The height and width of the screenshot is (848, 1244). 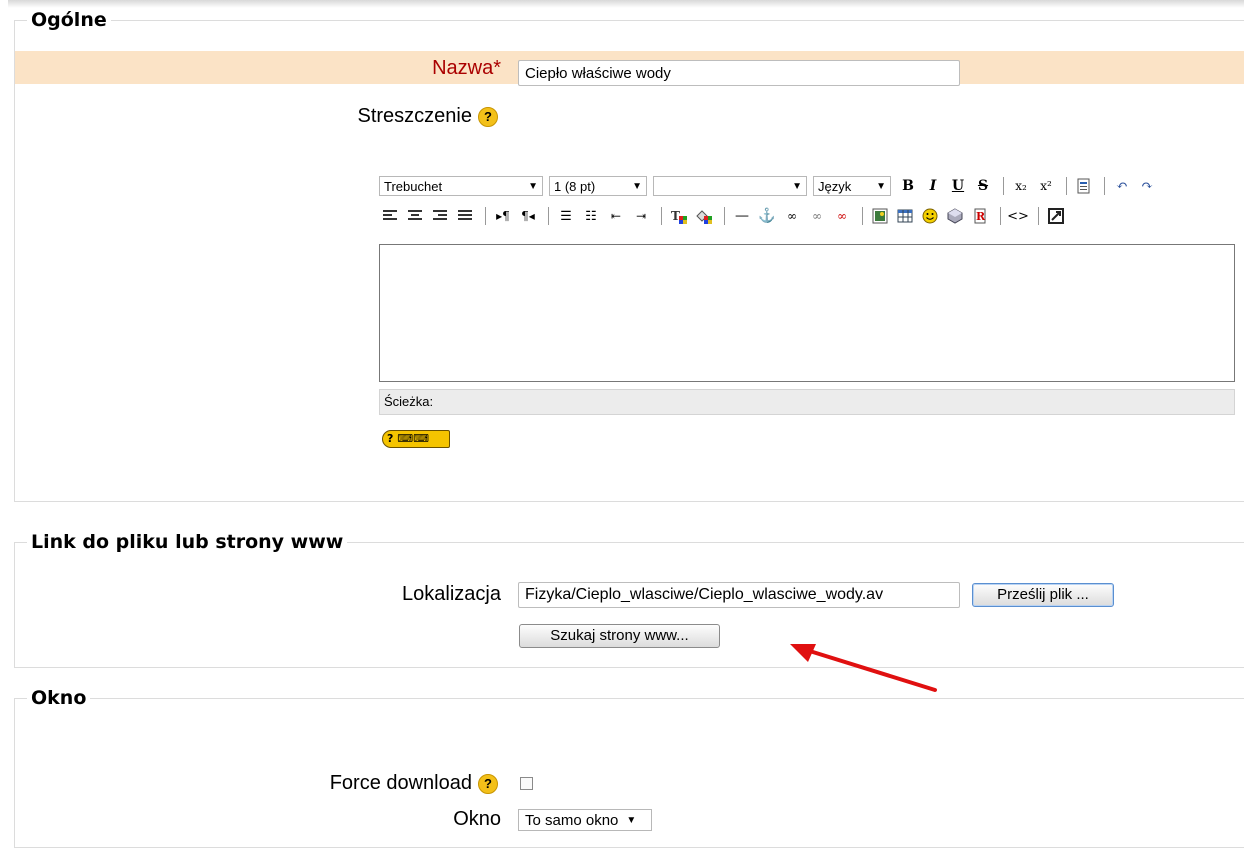 I want to click on unordered-list-icon: ☷, so click(x=591, y=216).